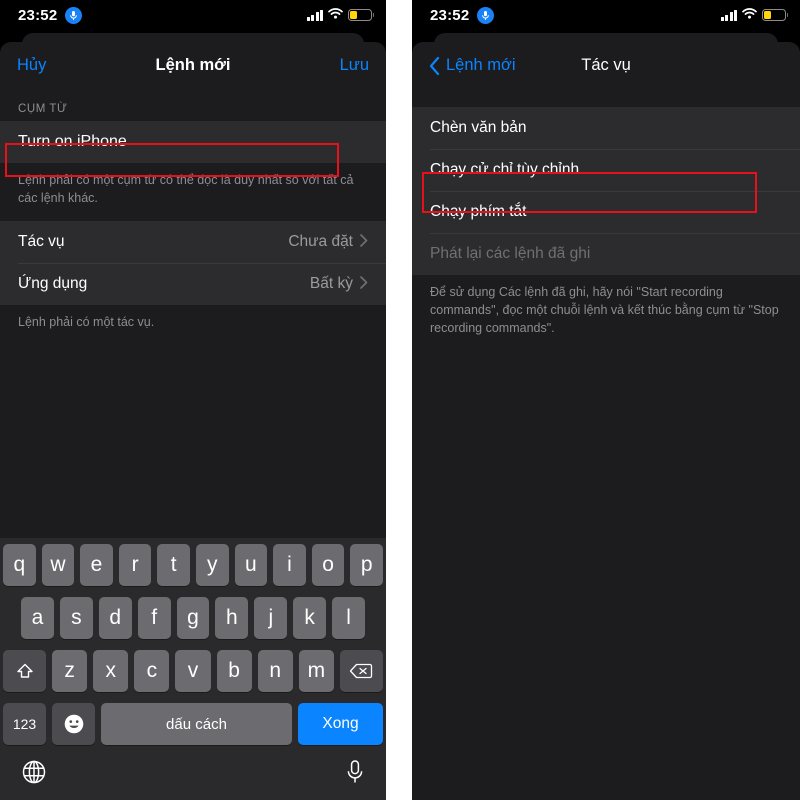 The height and width of the screenshot is (800, 800). I want to click on phrase-input, so click(193, 142).